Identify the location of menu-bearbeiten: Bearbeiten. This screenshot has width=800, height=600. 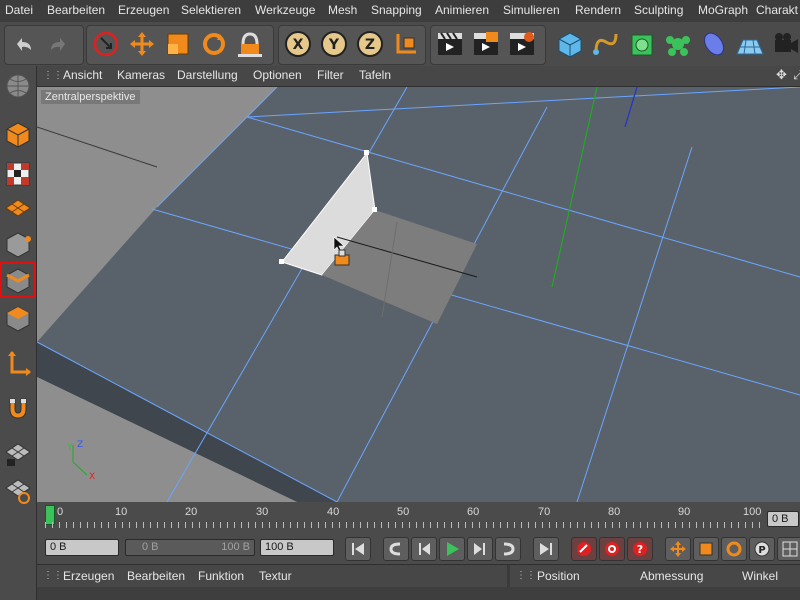
(76, 10).